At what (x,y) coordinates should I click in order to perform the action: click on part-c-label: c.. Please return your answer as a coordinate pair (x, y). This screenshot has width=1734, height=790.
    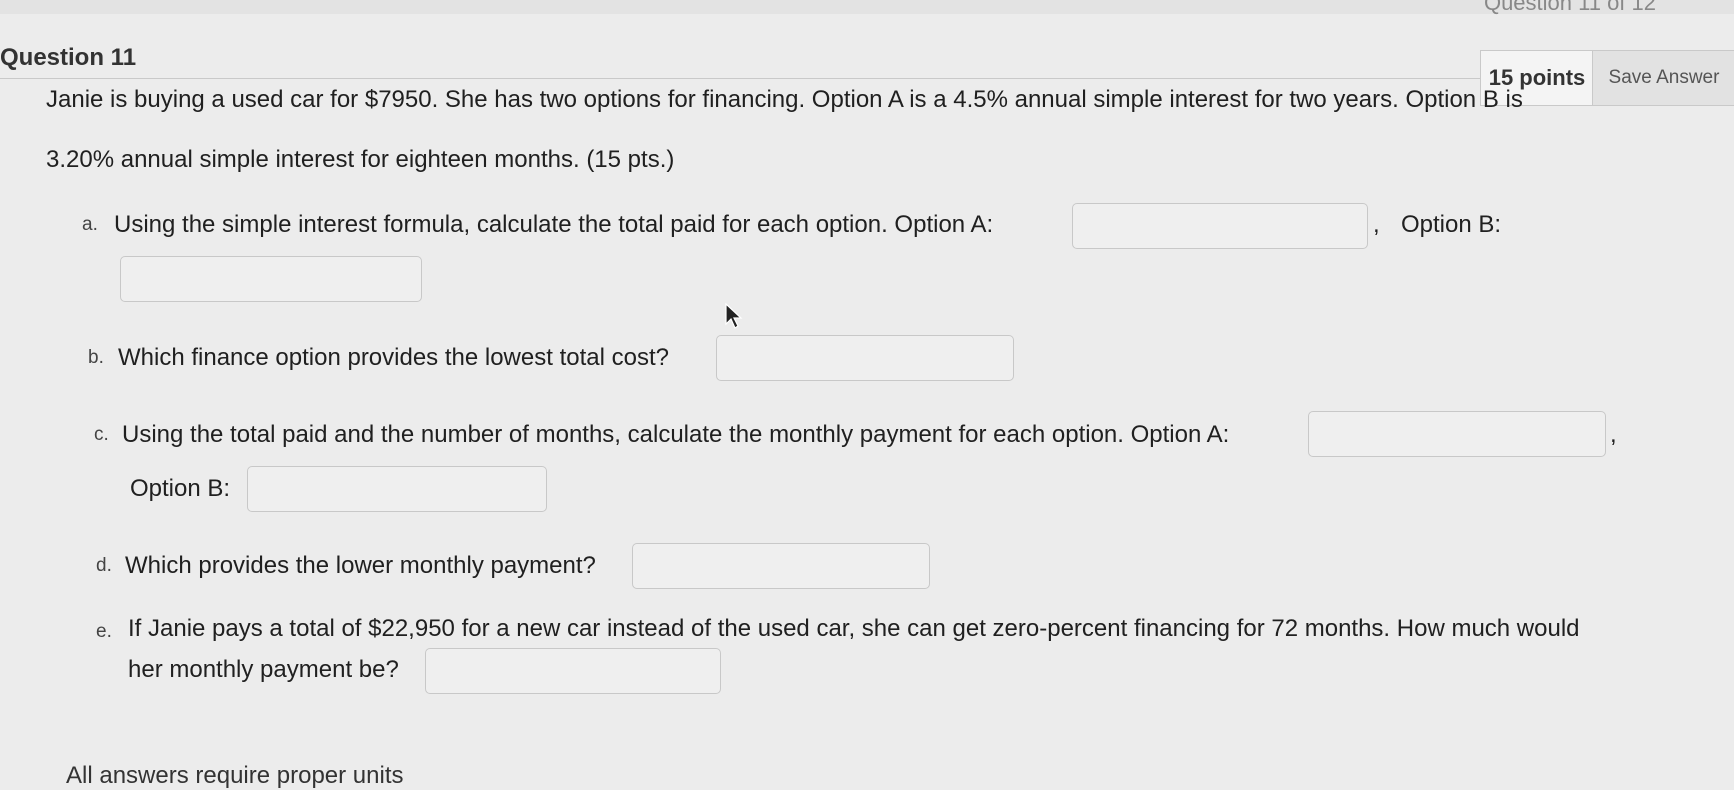
    Looking at the image, I should click on (101, 434).